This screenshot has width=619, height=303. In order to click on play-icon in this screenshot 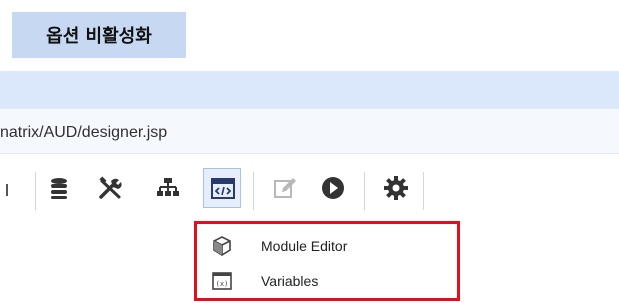, I will do `click(333, 188)`.